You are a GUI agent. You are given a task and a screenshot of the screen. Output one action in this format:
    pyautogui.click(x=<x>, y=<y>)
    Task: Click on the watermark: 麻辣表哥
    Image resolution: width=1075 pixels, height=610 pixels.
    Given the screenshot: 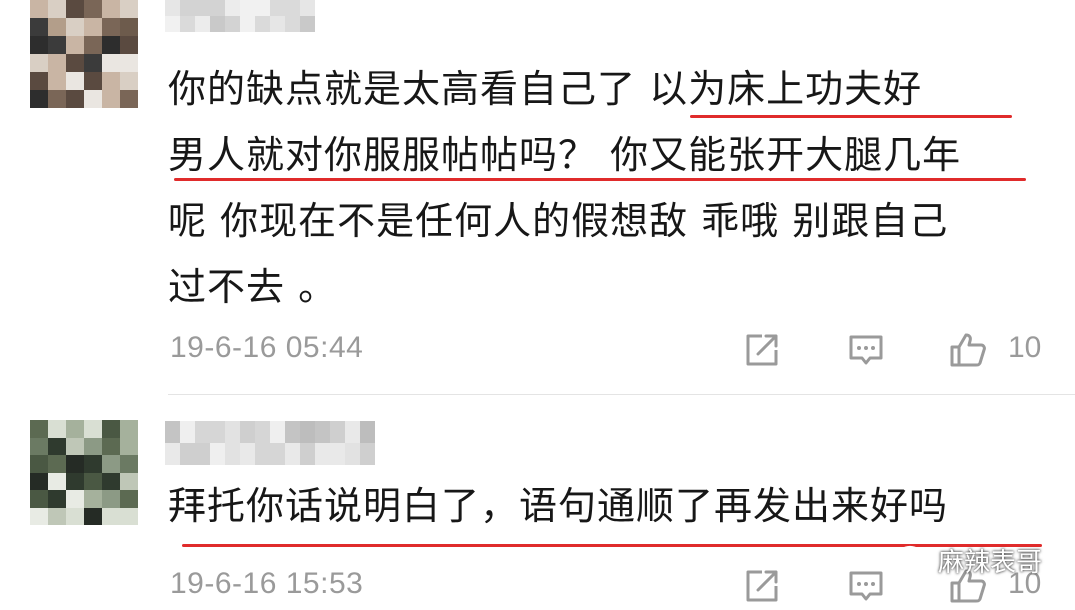 What is the action you would take?
    pyautogui.click(x=969, y=560)
    